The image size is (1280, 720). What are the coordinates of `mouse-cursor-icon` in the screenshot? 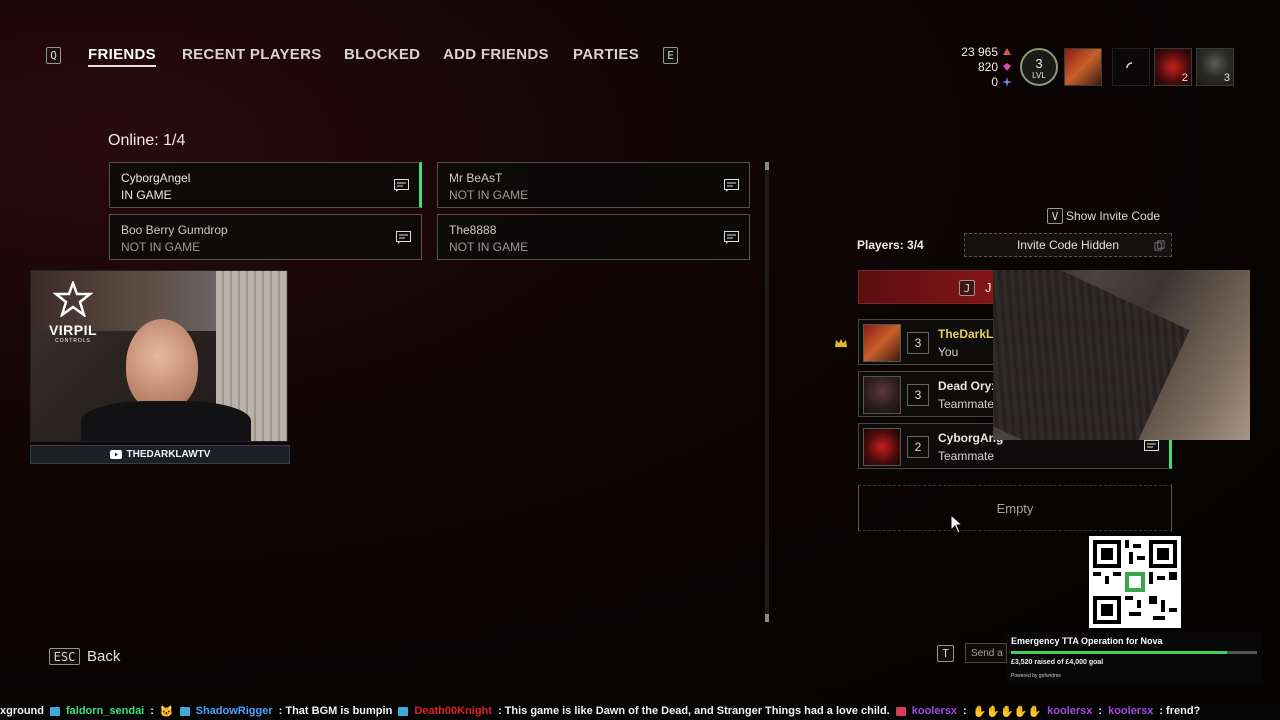 It's located at (957, 524).